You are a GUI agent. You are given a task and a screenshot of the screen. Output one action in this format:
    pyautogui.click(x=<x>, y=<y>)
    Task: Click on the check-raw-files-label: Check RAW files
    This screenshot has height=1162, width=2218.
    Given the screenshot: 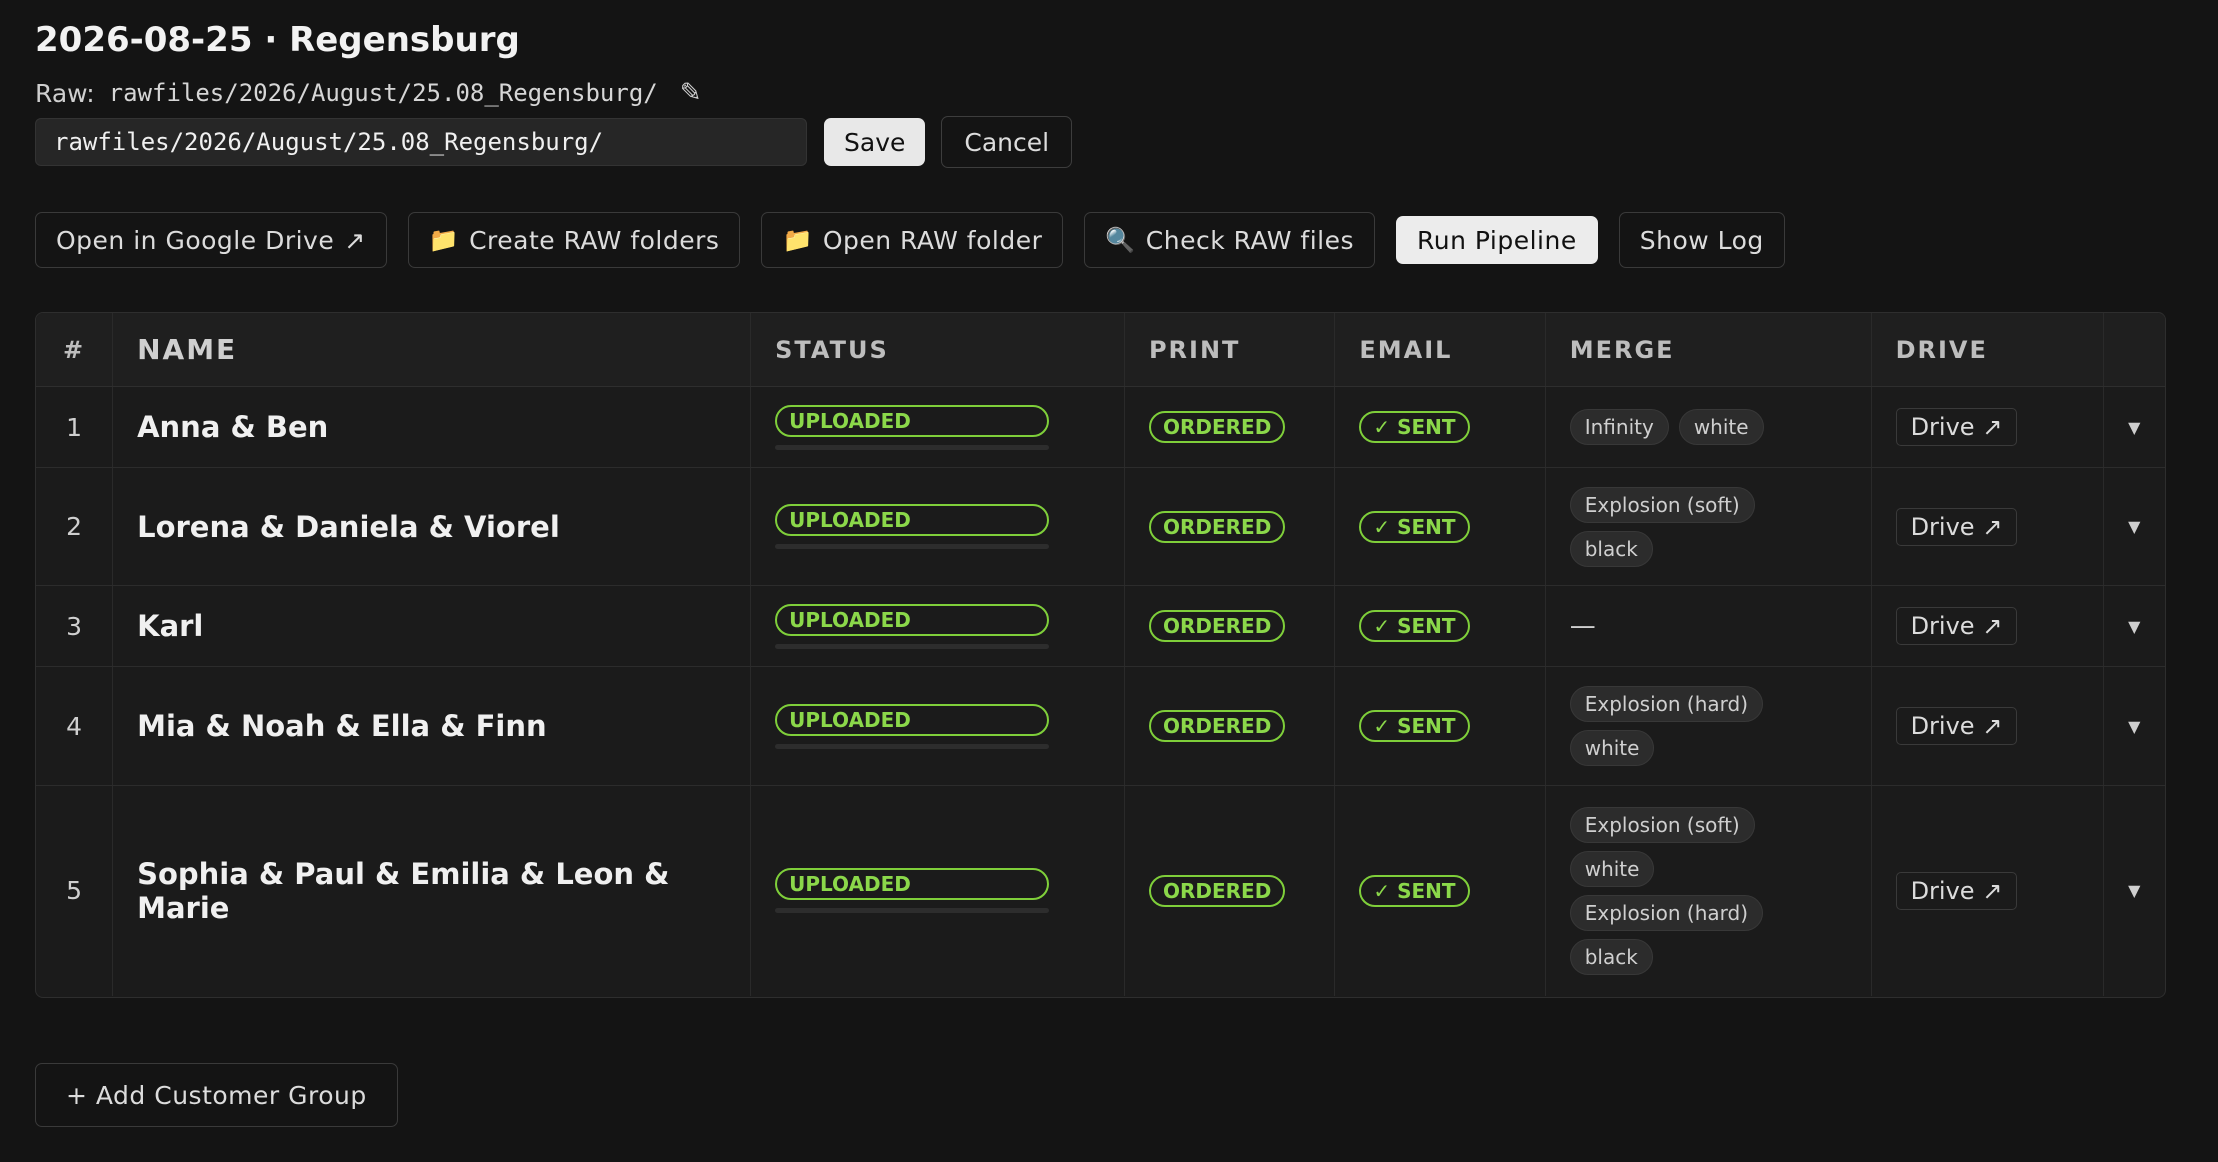 What is the action you would take?
    pyautogui.click(x=1249, y=240)
    